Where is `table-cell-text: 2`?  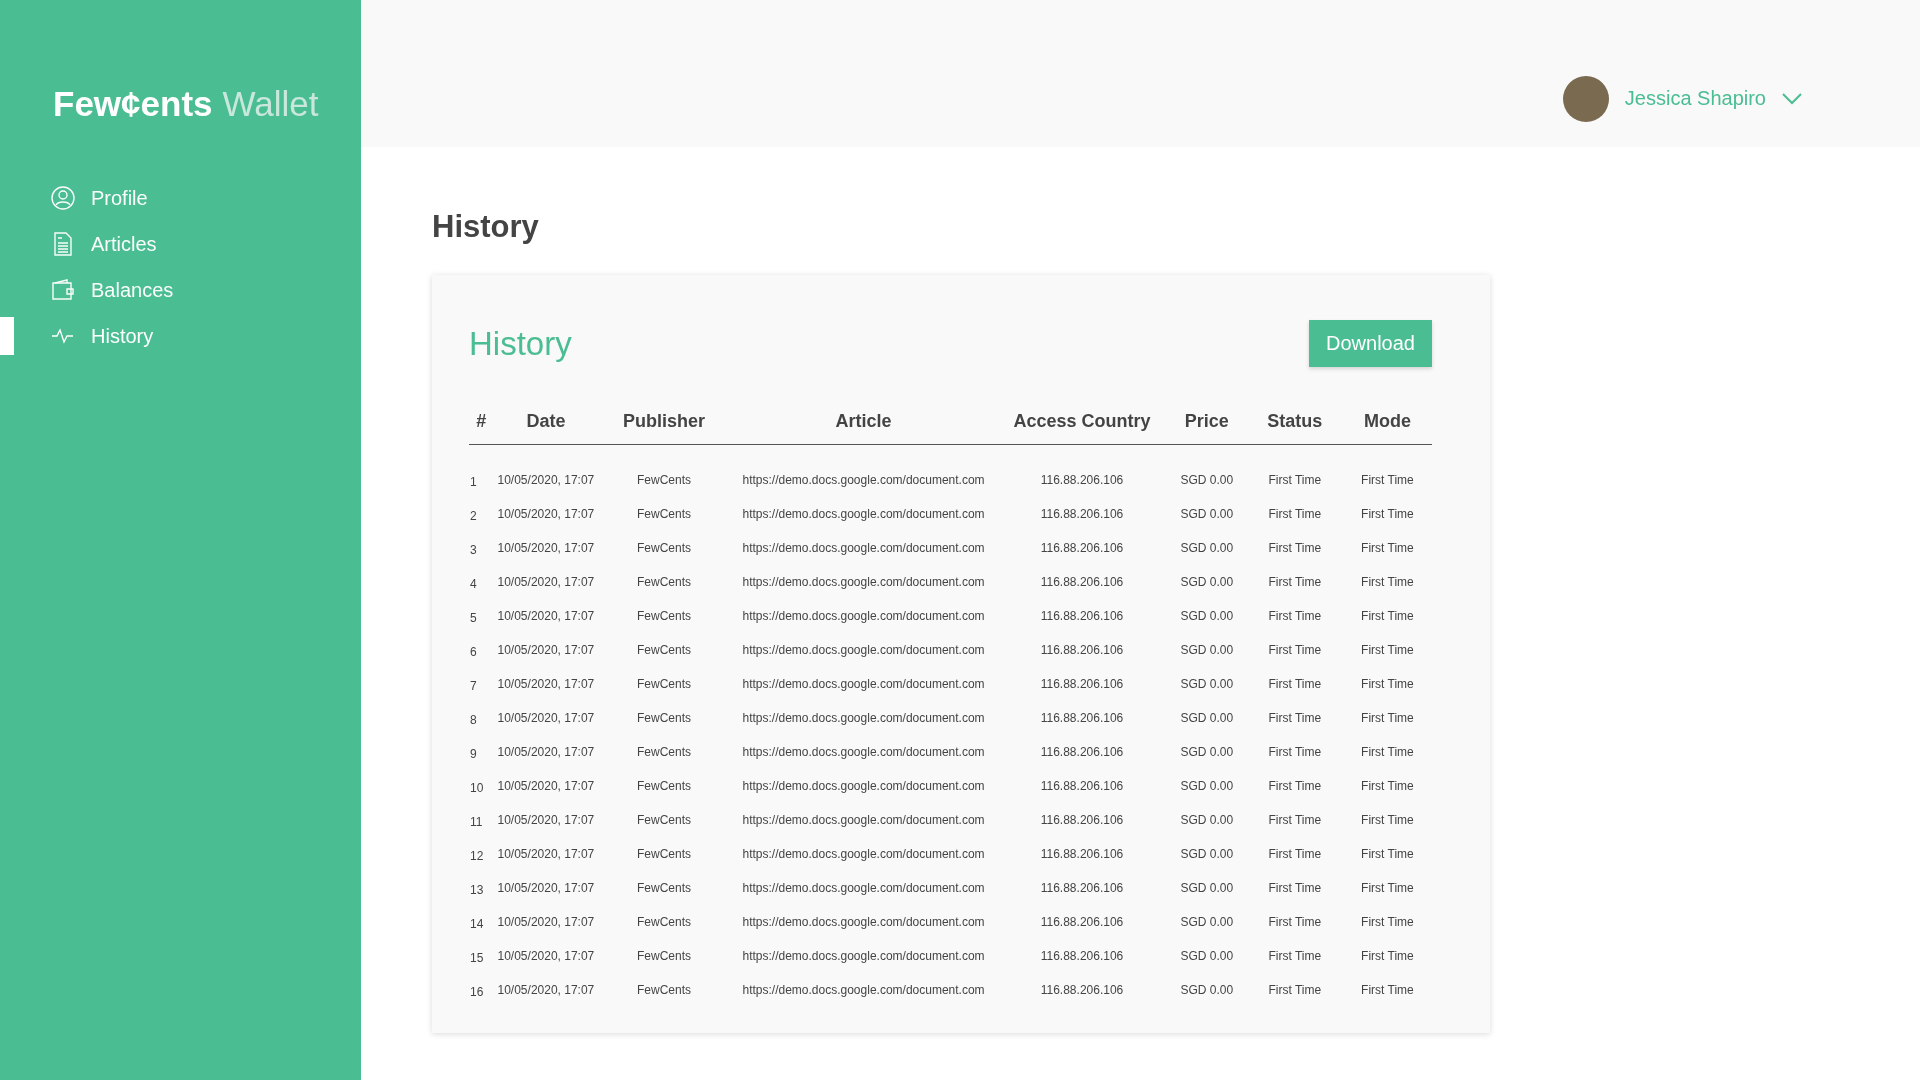
table-cell-text: 2 is located at coordinates (473, 516).